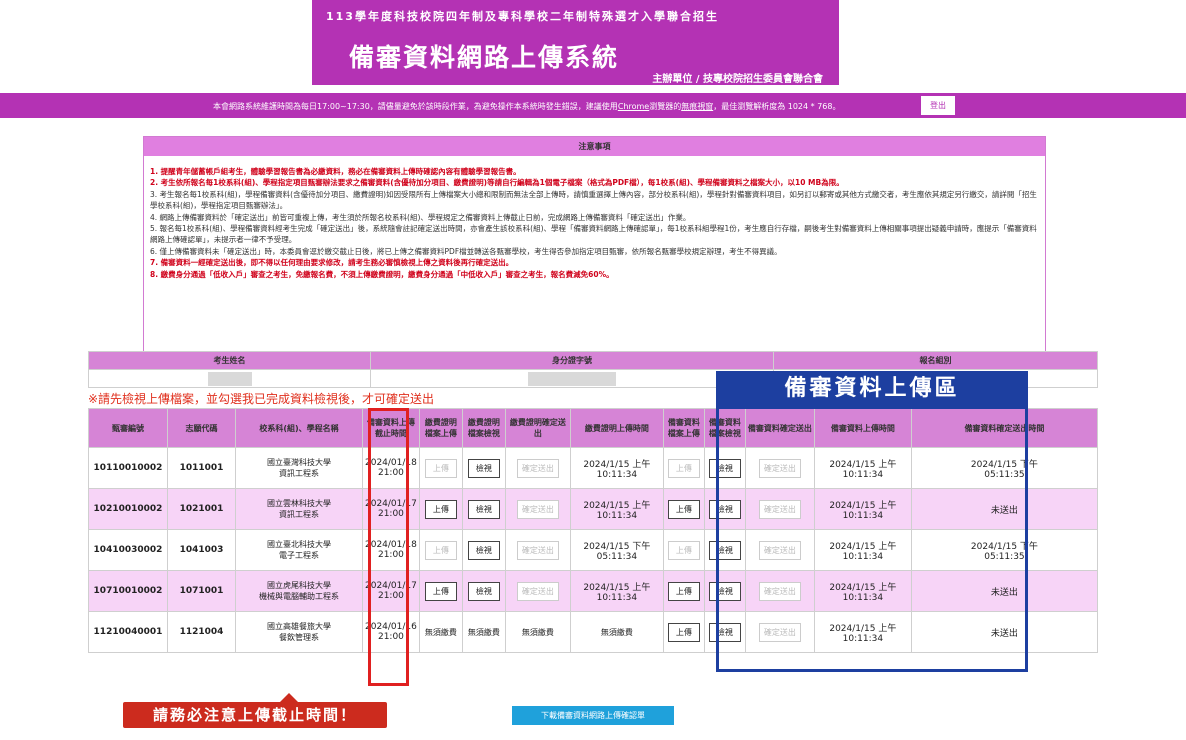 This screenshot has height=740, width=1186. I want to click on col-header: 繳費證明檔案檢視, so click(483, 428).